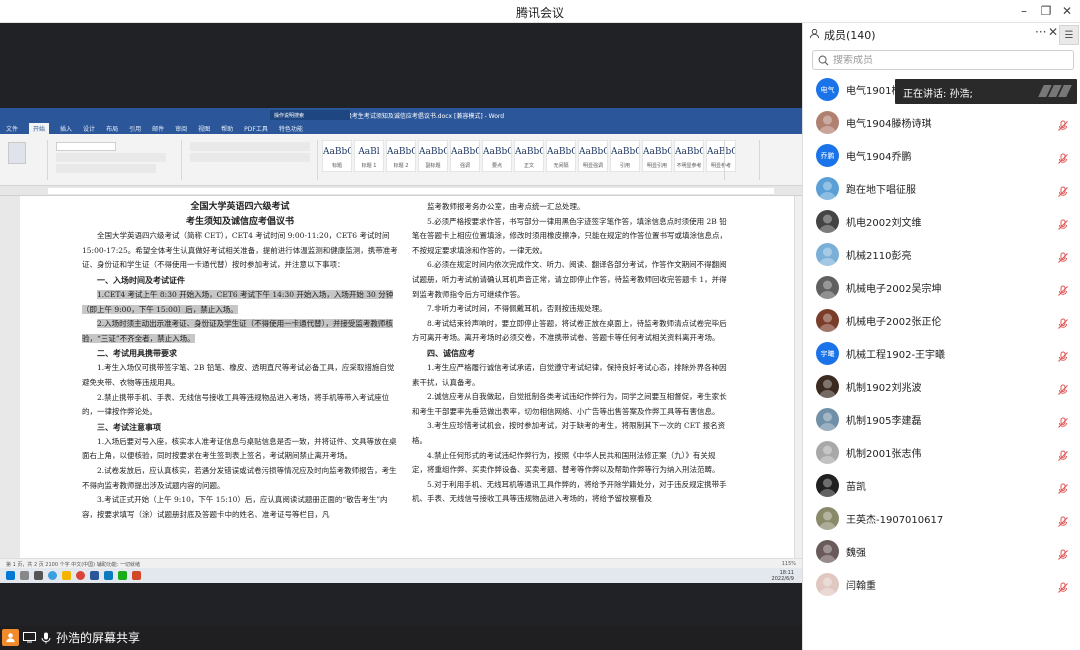 The width and height of the screenshot is (1080, 650). I want to click on powerpoint-icon, so click(136, 575).